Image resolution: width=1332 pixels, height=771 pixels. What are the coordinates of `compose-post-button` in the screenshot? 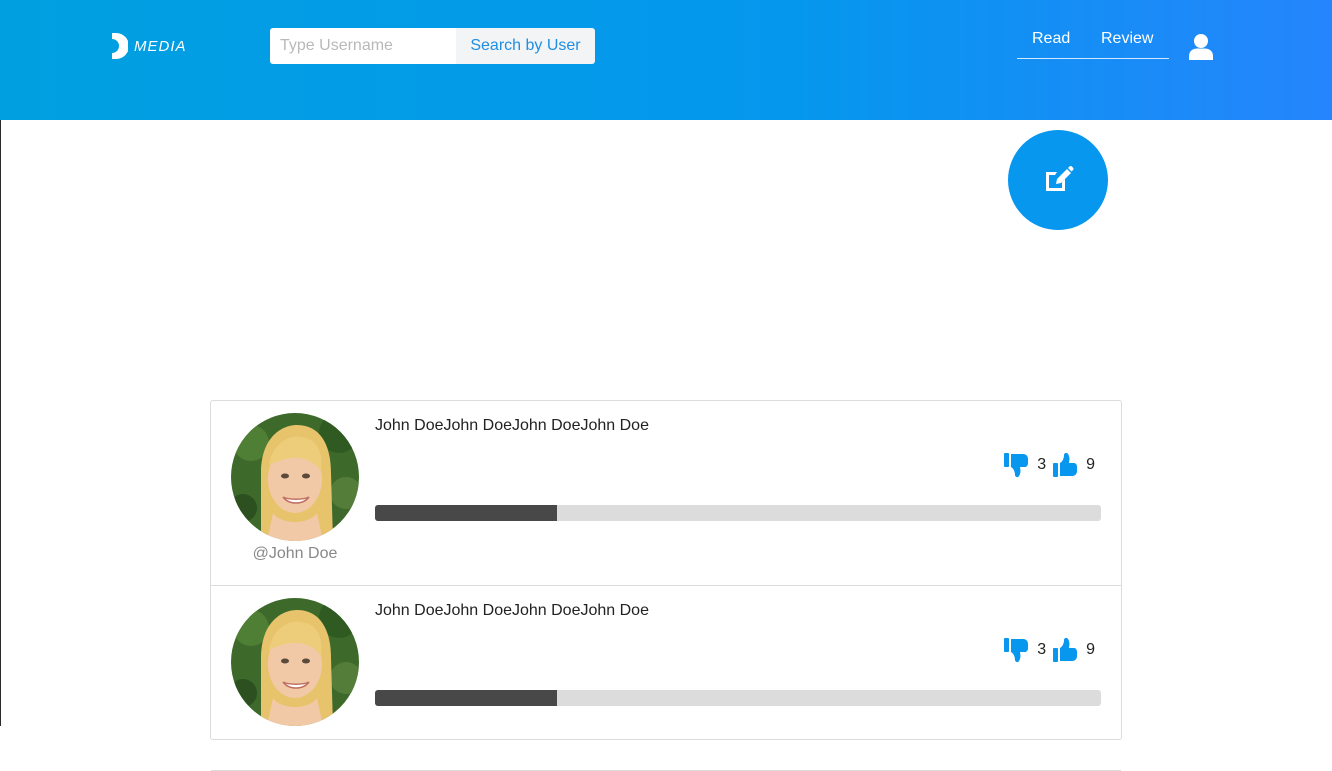 It's located at (1058, 180).